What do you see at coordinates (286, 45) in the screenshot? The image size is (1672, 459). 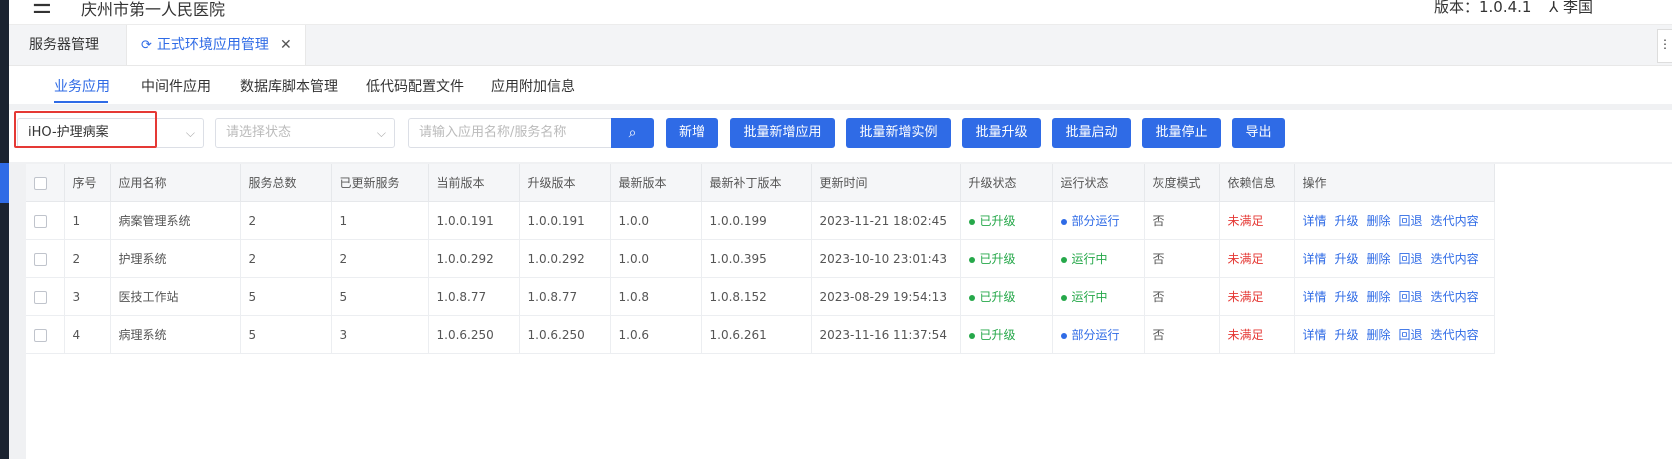 I see `close-icon: ✕` at bounding box center [286, 45].